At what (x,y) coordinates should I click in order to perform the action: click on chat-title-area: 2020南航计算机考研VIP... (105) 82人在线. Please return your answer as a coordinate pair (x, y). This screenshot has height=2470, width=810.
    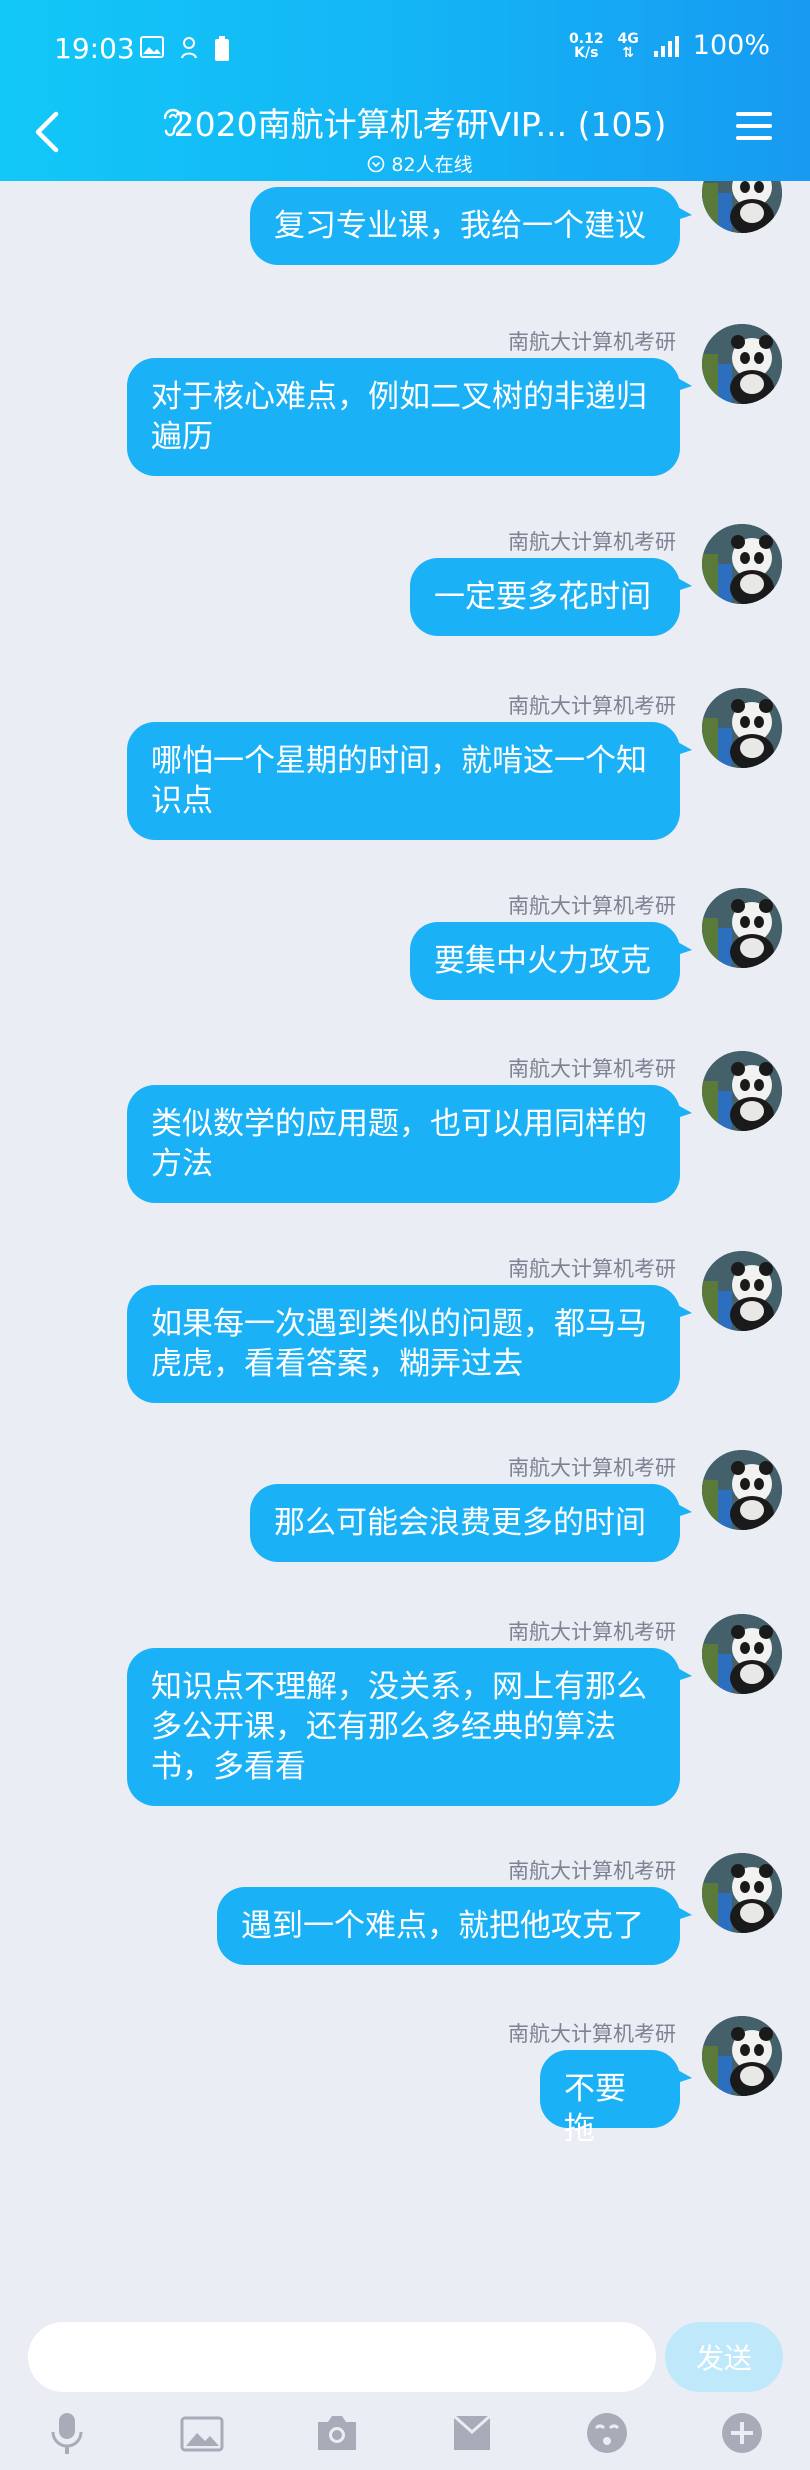
    Looking at the image, I should click on (420, 137).